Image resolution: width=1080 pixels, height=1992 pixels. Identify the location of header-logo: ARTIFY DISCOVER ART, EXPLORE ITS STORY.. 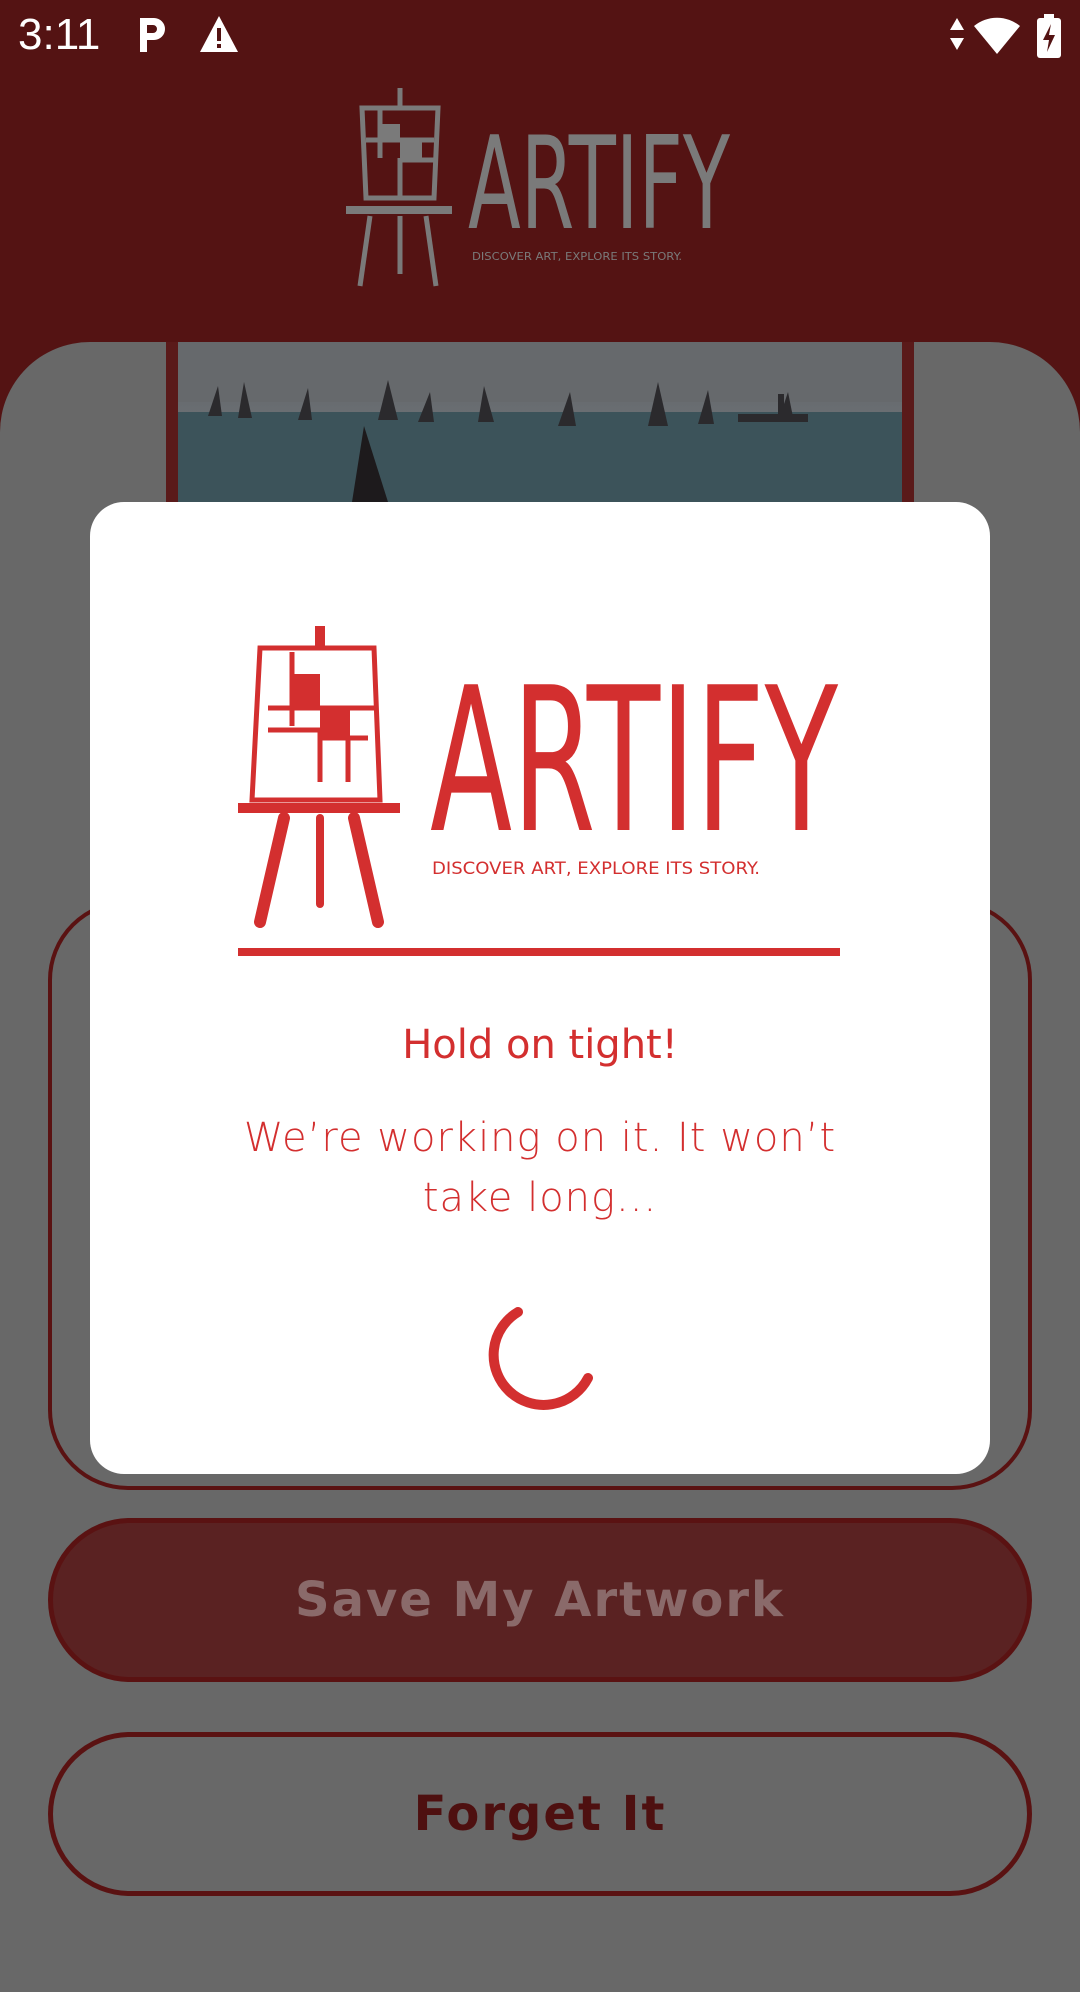
(540, 198).